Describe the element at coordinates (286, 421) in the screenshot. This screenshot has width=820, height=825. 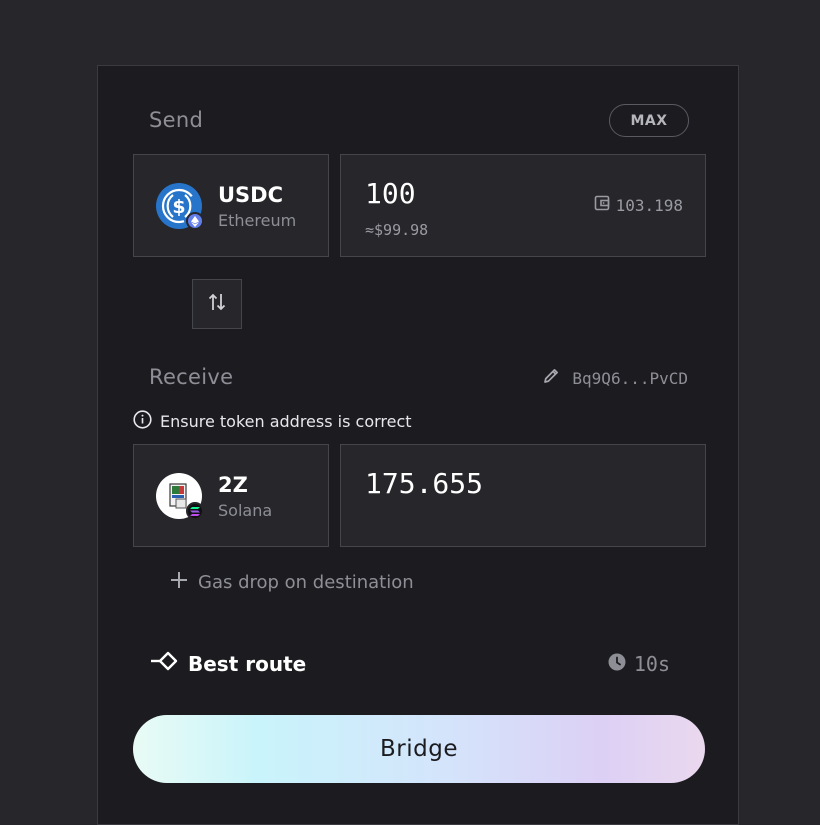
I see `address-warning-text: Ensure token address is correct` at that location.